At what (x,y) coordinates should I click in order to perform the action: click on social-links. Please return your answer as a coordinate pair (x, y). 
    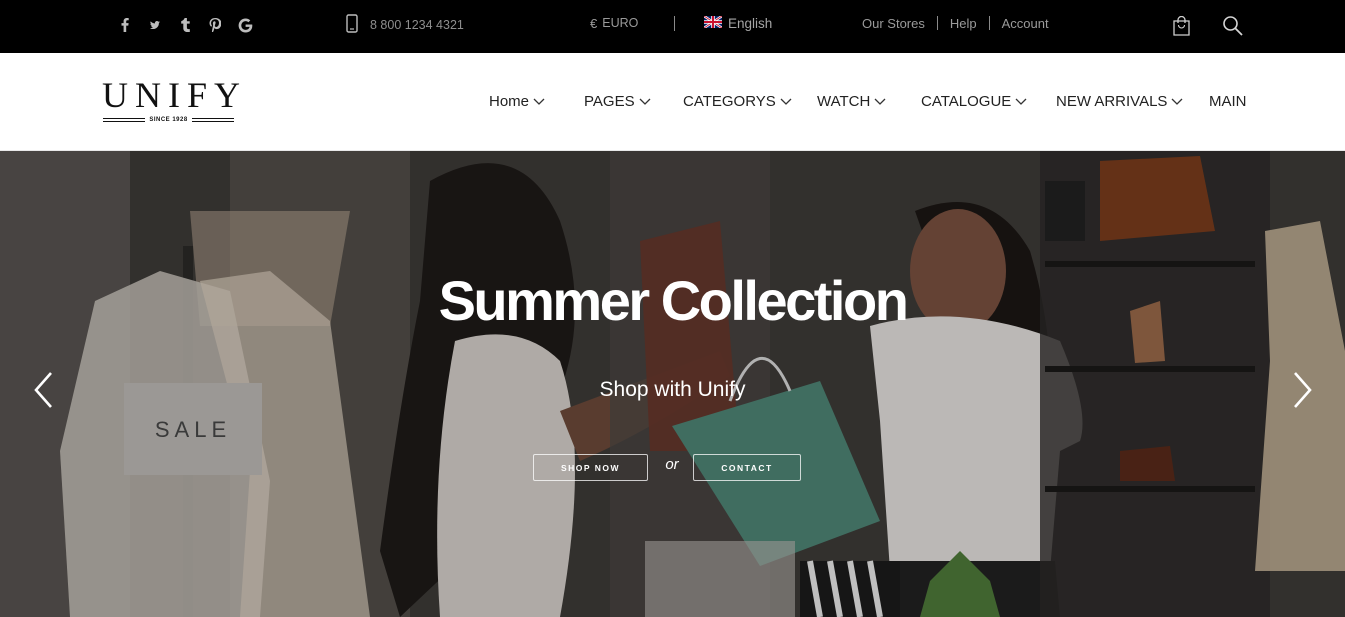
    Looking at the image, I should click on (185, 25).